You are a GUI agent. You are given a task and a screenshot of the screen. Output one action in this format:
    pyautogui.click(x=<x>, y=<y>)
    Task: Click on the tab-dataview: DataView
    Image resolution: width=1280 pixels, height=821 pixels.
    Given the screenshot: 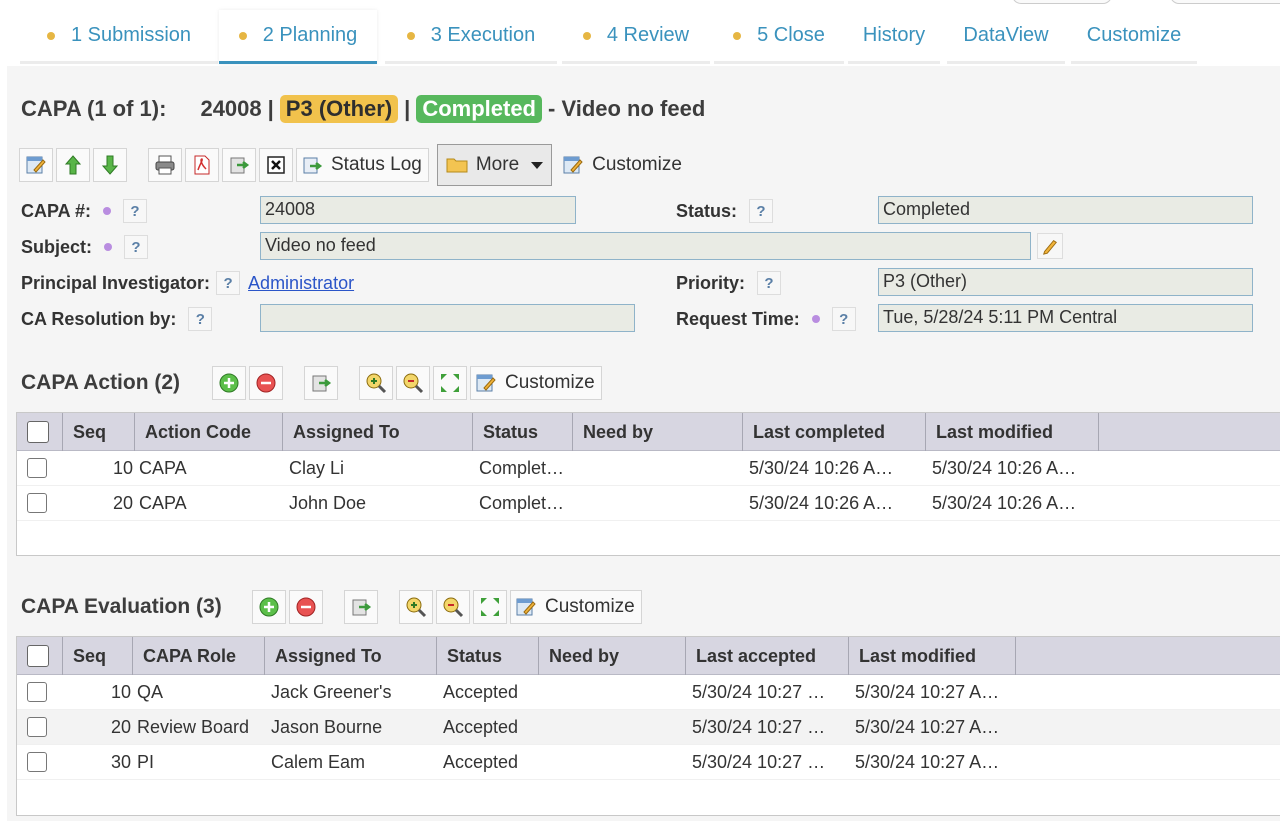 What is the action you would take?
    pyautogui.click(x=1006, y=37)
    